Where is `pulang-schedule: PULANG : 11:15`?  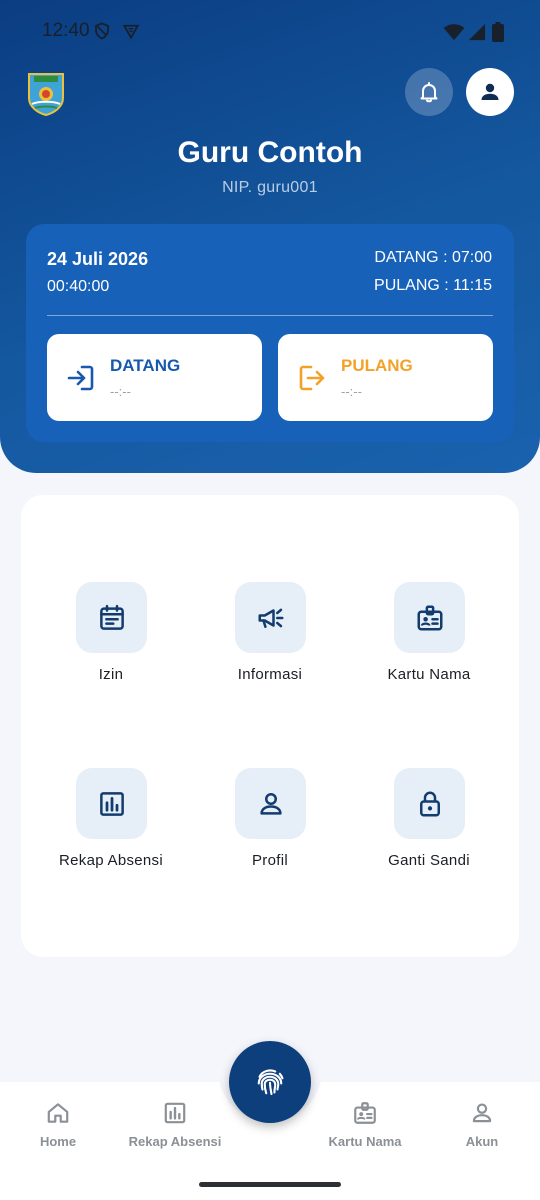
pulang-schedule: PULANG : 11:15 is located at coordinates (433, 285).